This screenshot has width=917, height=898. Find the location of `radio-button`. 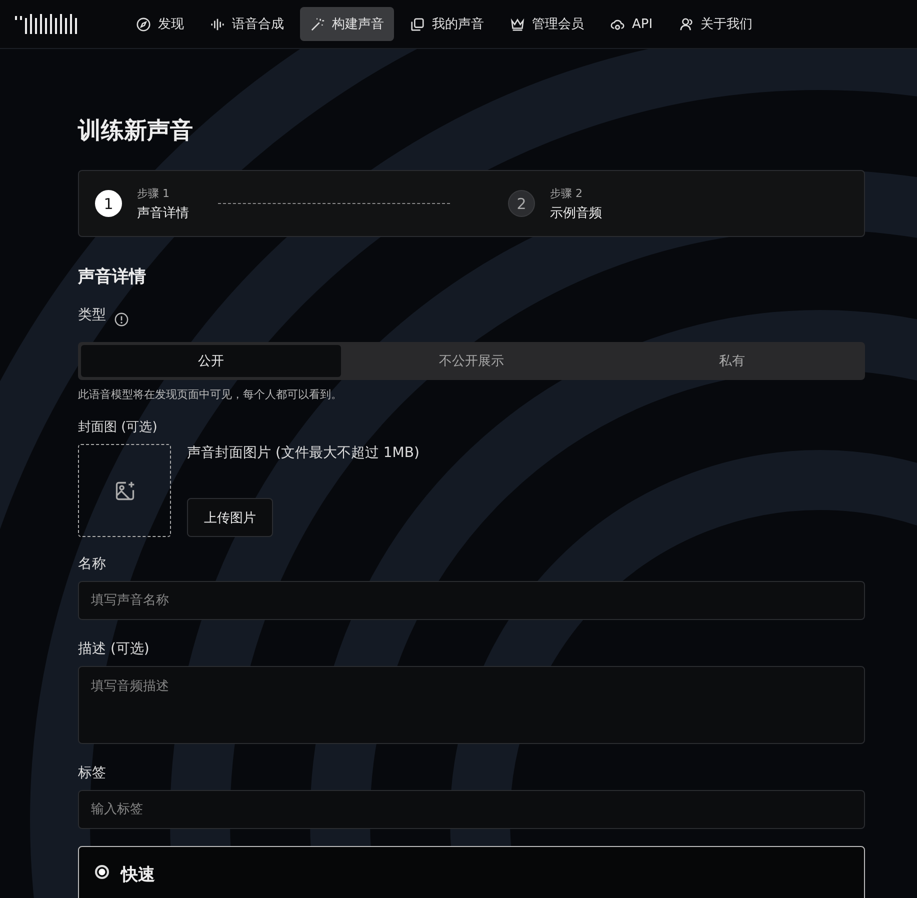

radio-button is located at coordinates (102, 872).